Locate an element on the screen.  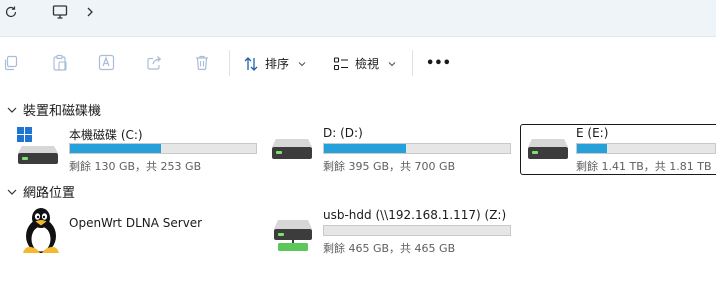
windows-drive-icon is located at coordinates (37, 145).